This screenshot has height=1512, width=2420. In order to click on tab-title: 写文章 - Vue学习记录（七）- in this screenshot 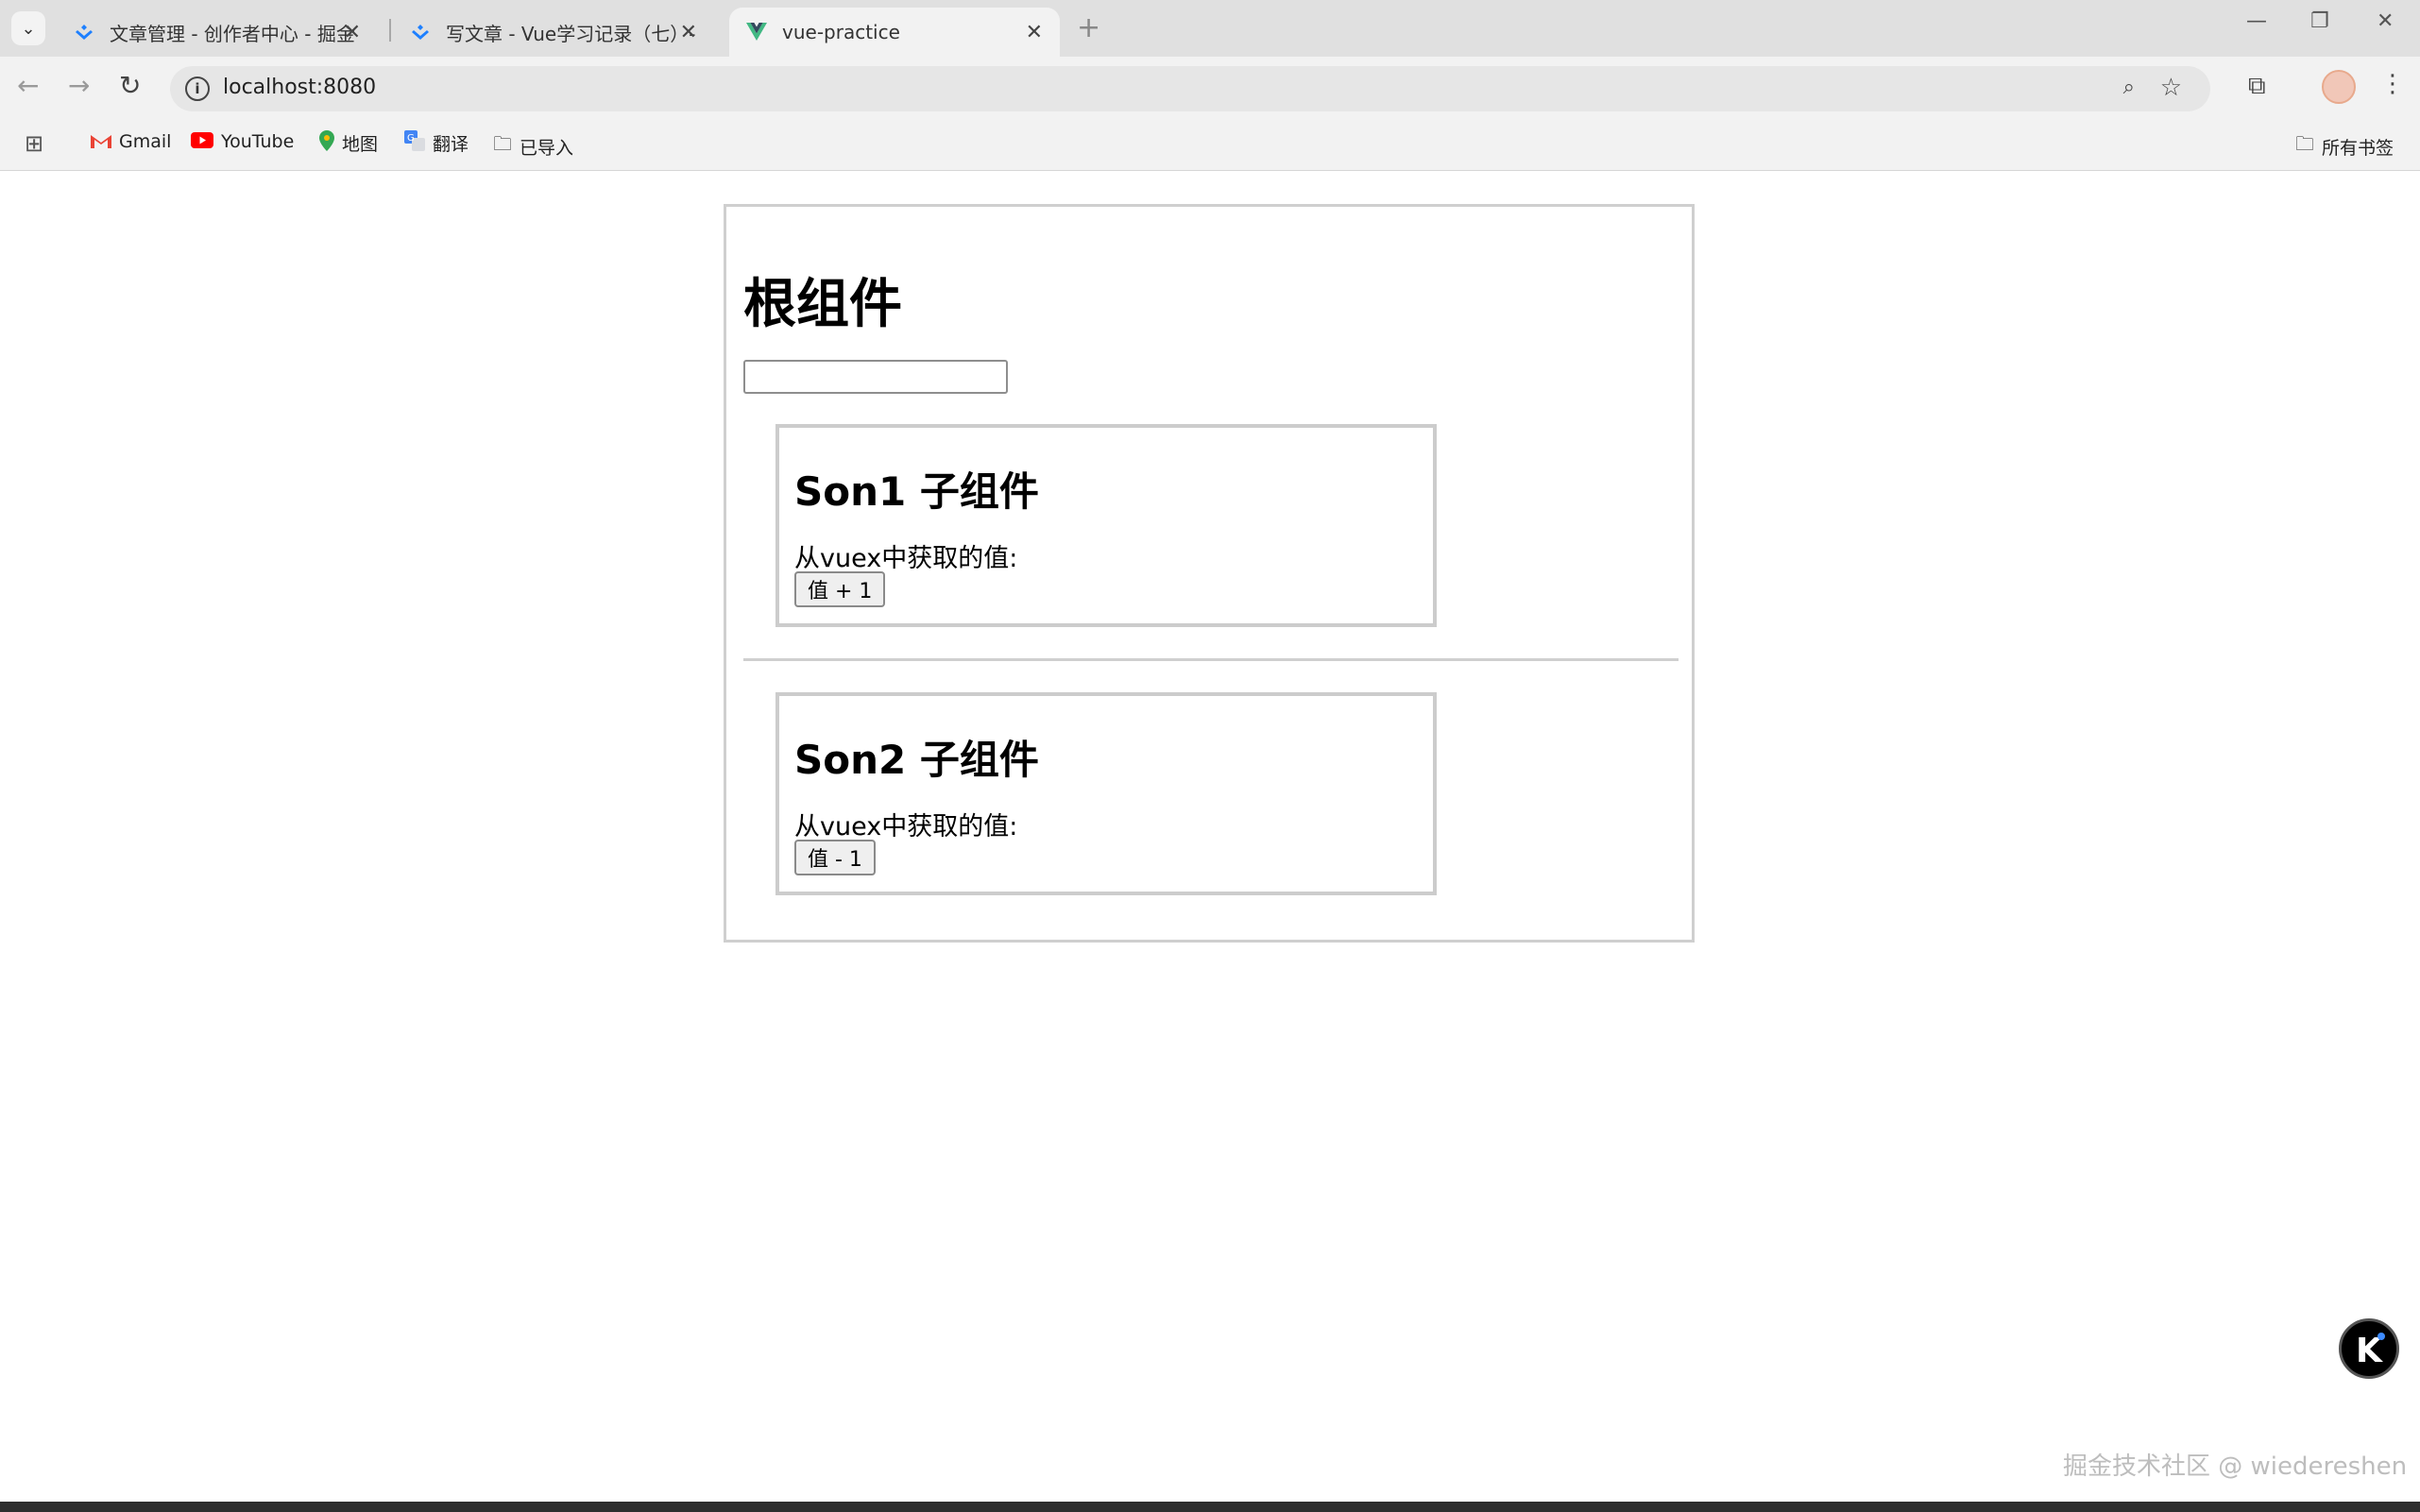, I will do `click(571, 33)`.